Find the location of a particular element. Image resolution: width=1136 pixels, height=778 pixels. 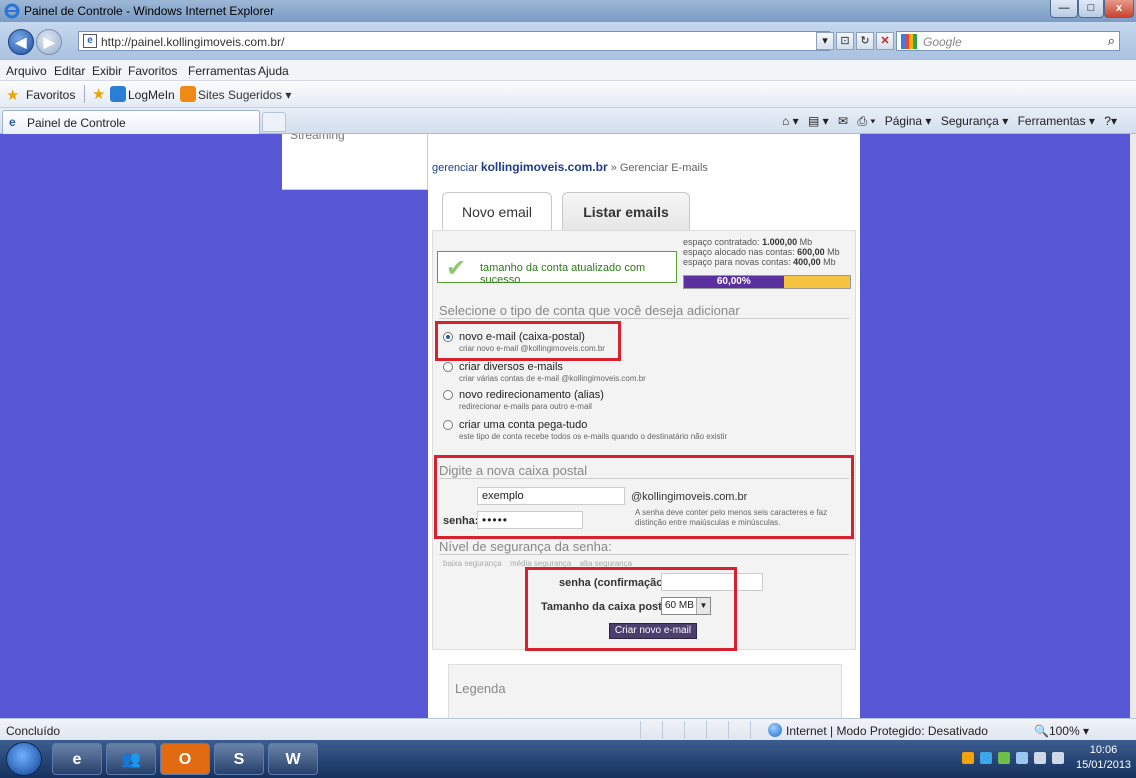

favorites-button: Favoritos is located at coordinates (50, 95).